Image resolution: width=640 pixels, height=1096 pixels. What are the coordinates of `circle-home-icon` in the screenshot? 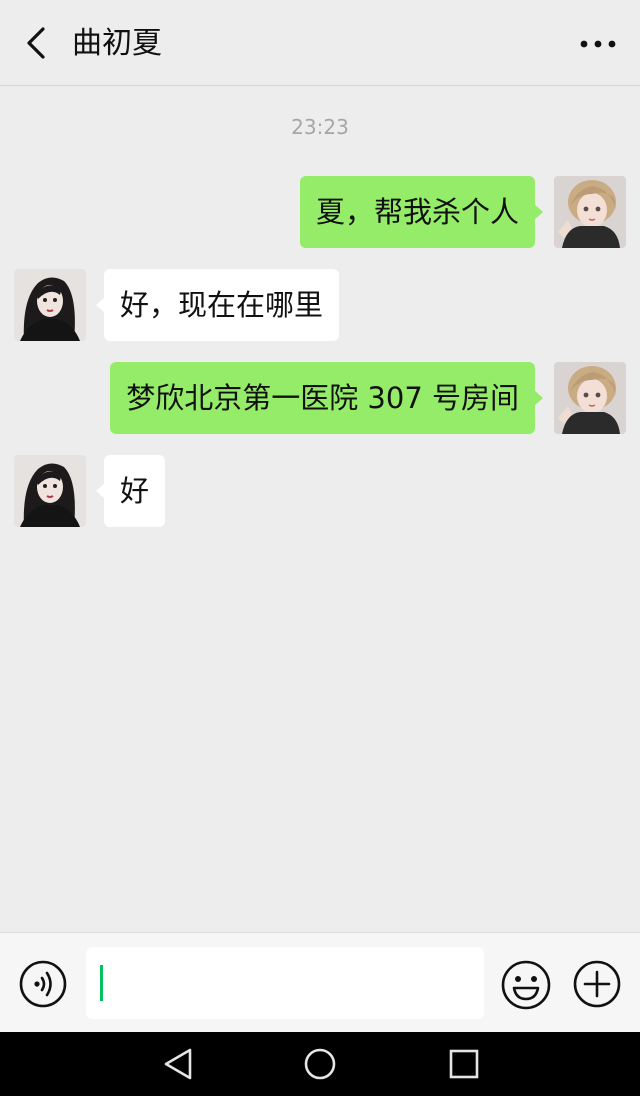 It's located at (320, 1064).